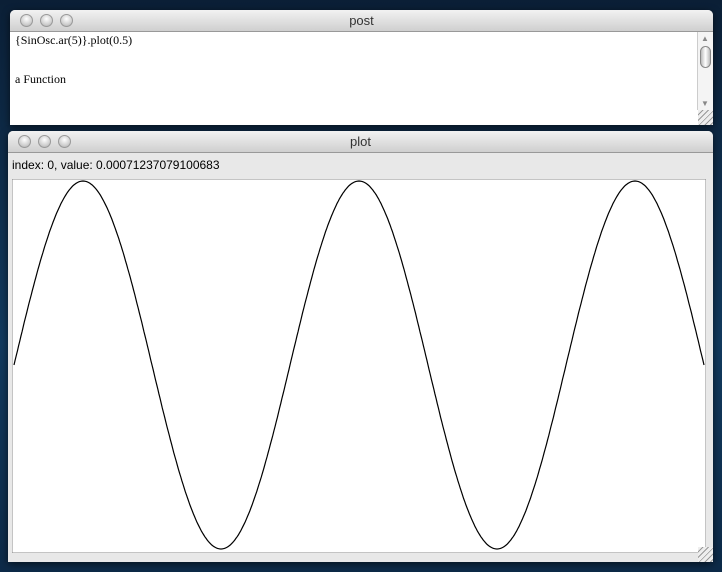  I want to click on plot-title-bar: plot, so click(360, 142).